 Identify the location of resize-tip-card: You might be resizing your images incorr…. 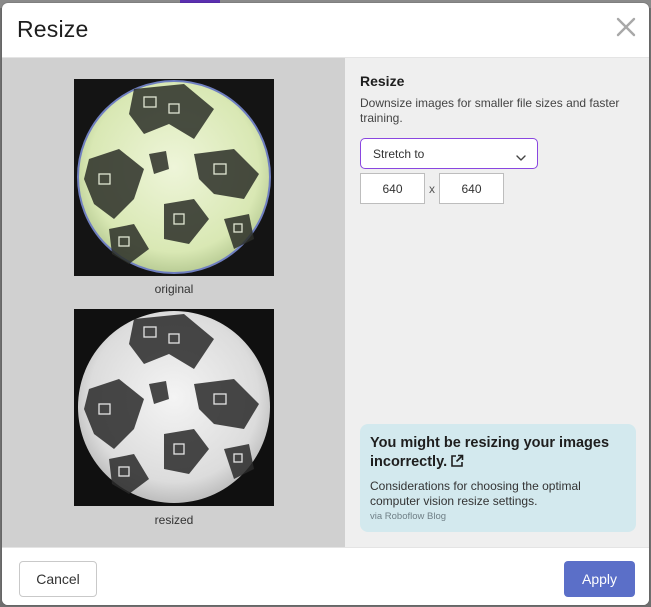
(498, 478).